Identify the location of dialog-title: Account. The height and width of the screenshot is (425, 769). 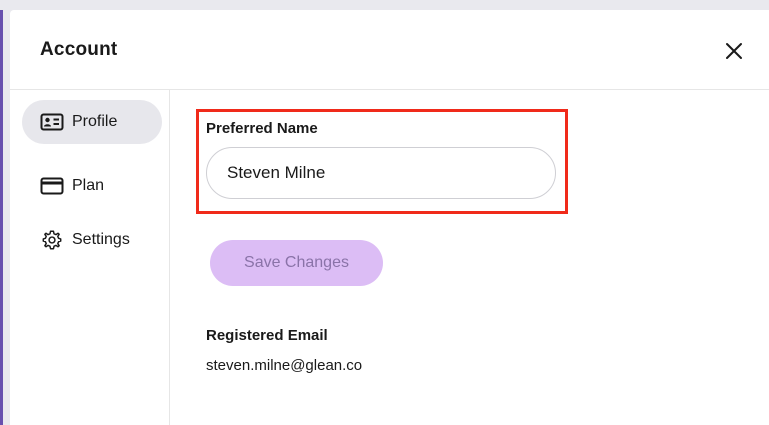
(79, 49).